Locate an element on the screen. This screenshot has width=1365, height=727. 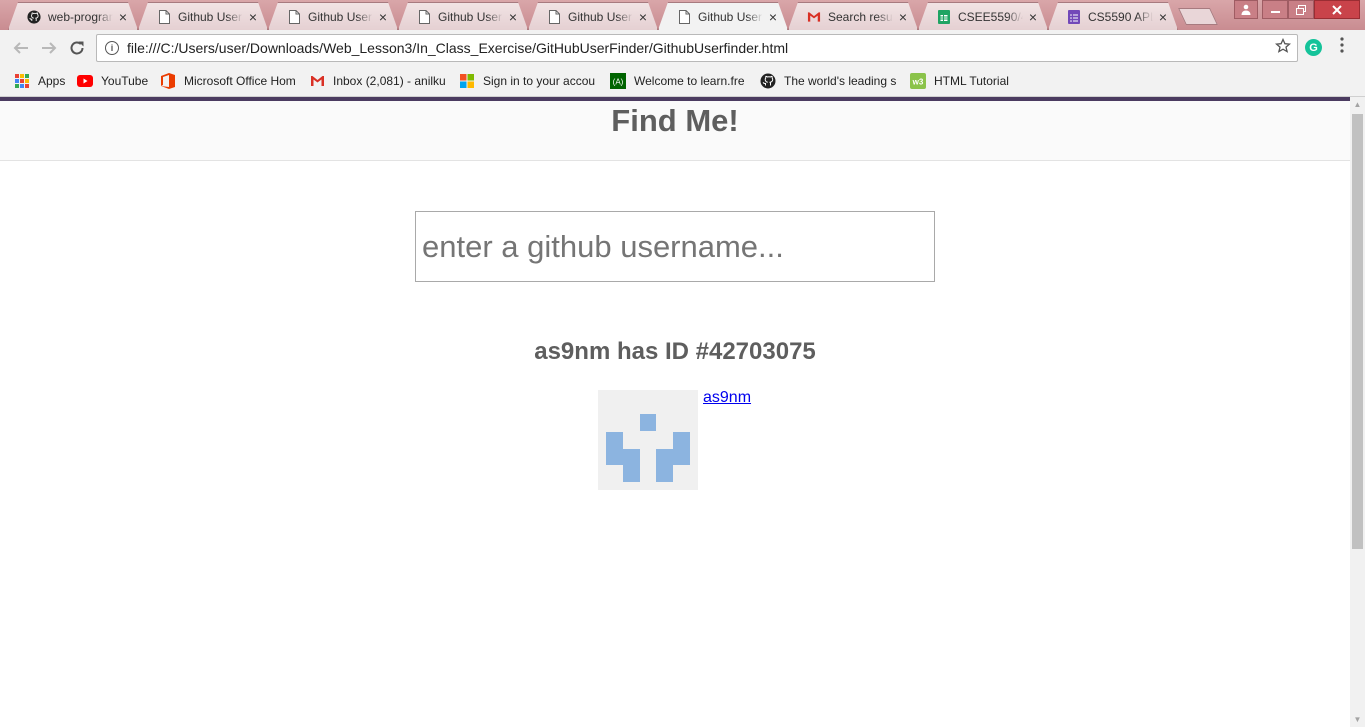
close-window-icon is located at coordinates (1337, 9).